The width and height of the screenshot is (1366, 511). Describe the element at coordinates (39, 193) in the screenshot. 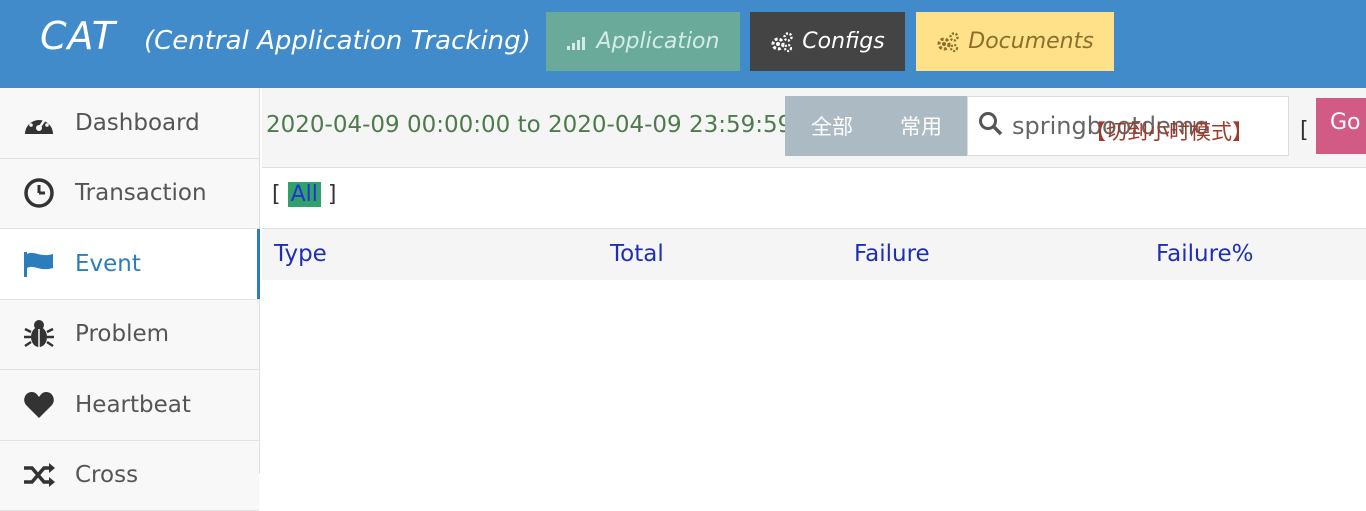

I see `clock-icon` at that location.